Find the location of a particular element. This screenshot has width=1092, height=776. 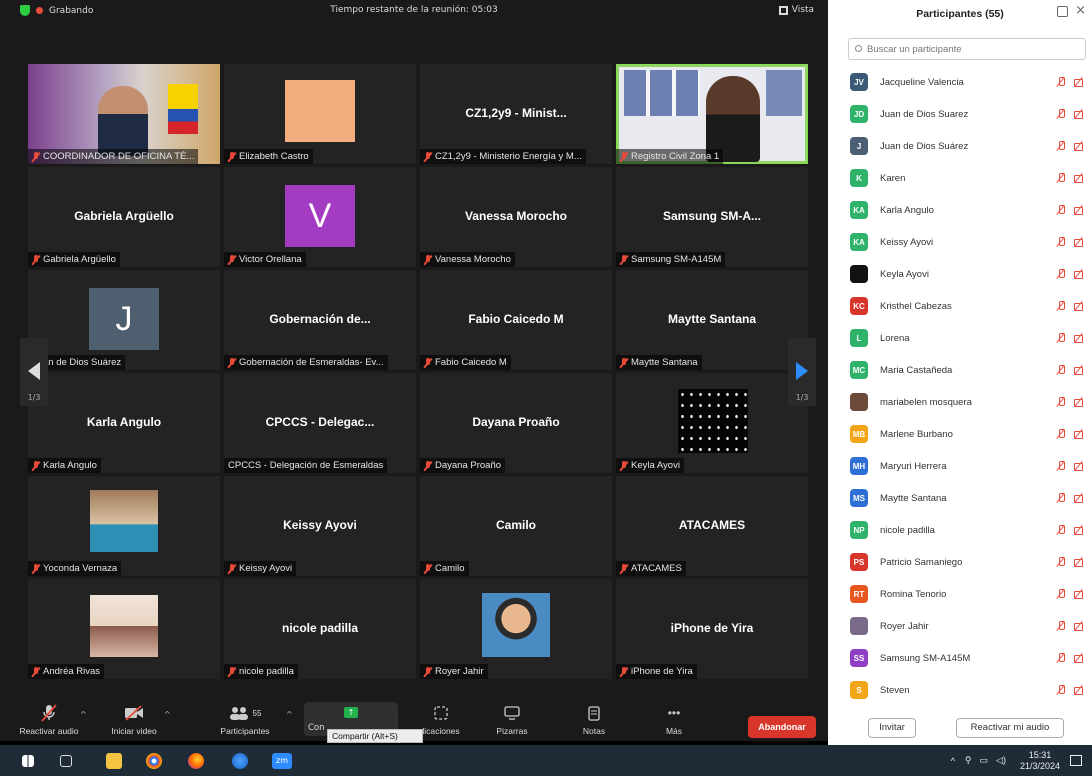

participant-name: Marlene Burbano is located at coordinates (916, 434).